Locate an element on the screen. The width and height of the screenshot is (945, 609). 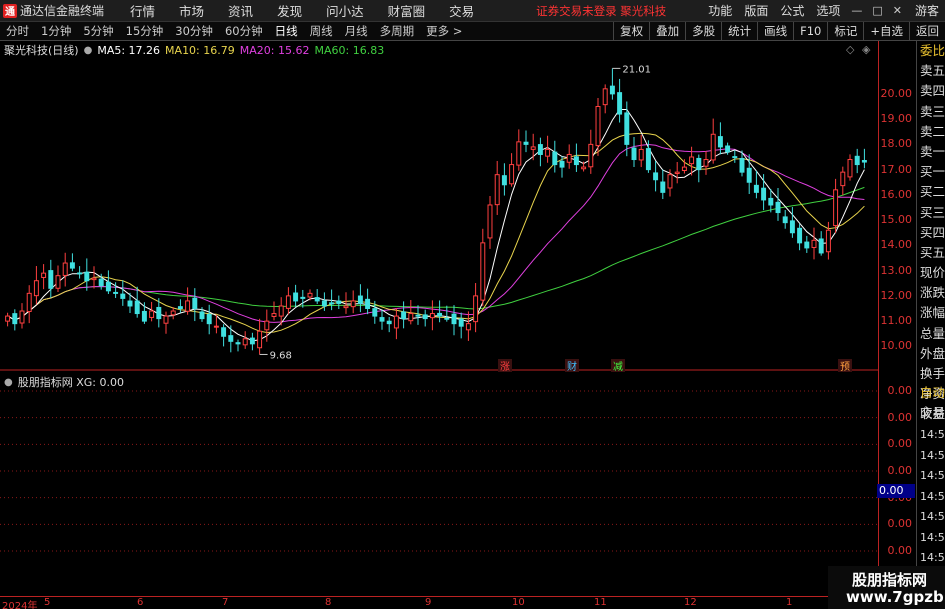
menu-news: 资讯 is located at coordinates (240, 10).